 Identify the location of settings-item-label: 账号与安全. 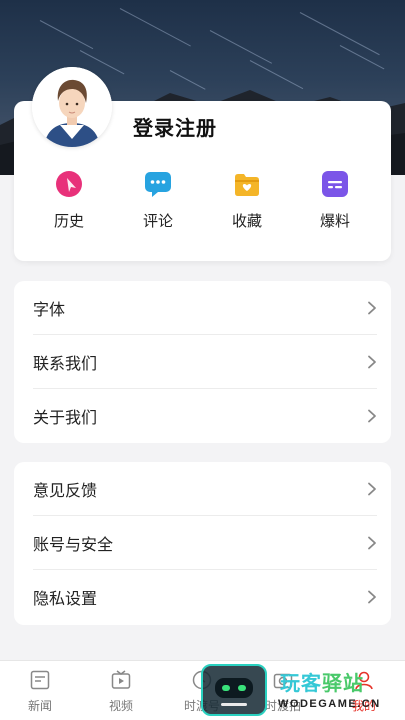
(73, 544).